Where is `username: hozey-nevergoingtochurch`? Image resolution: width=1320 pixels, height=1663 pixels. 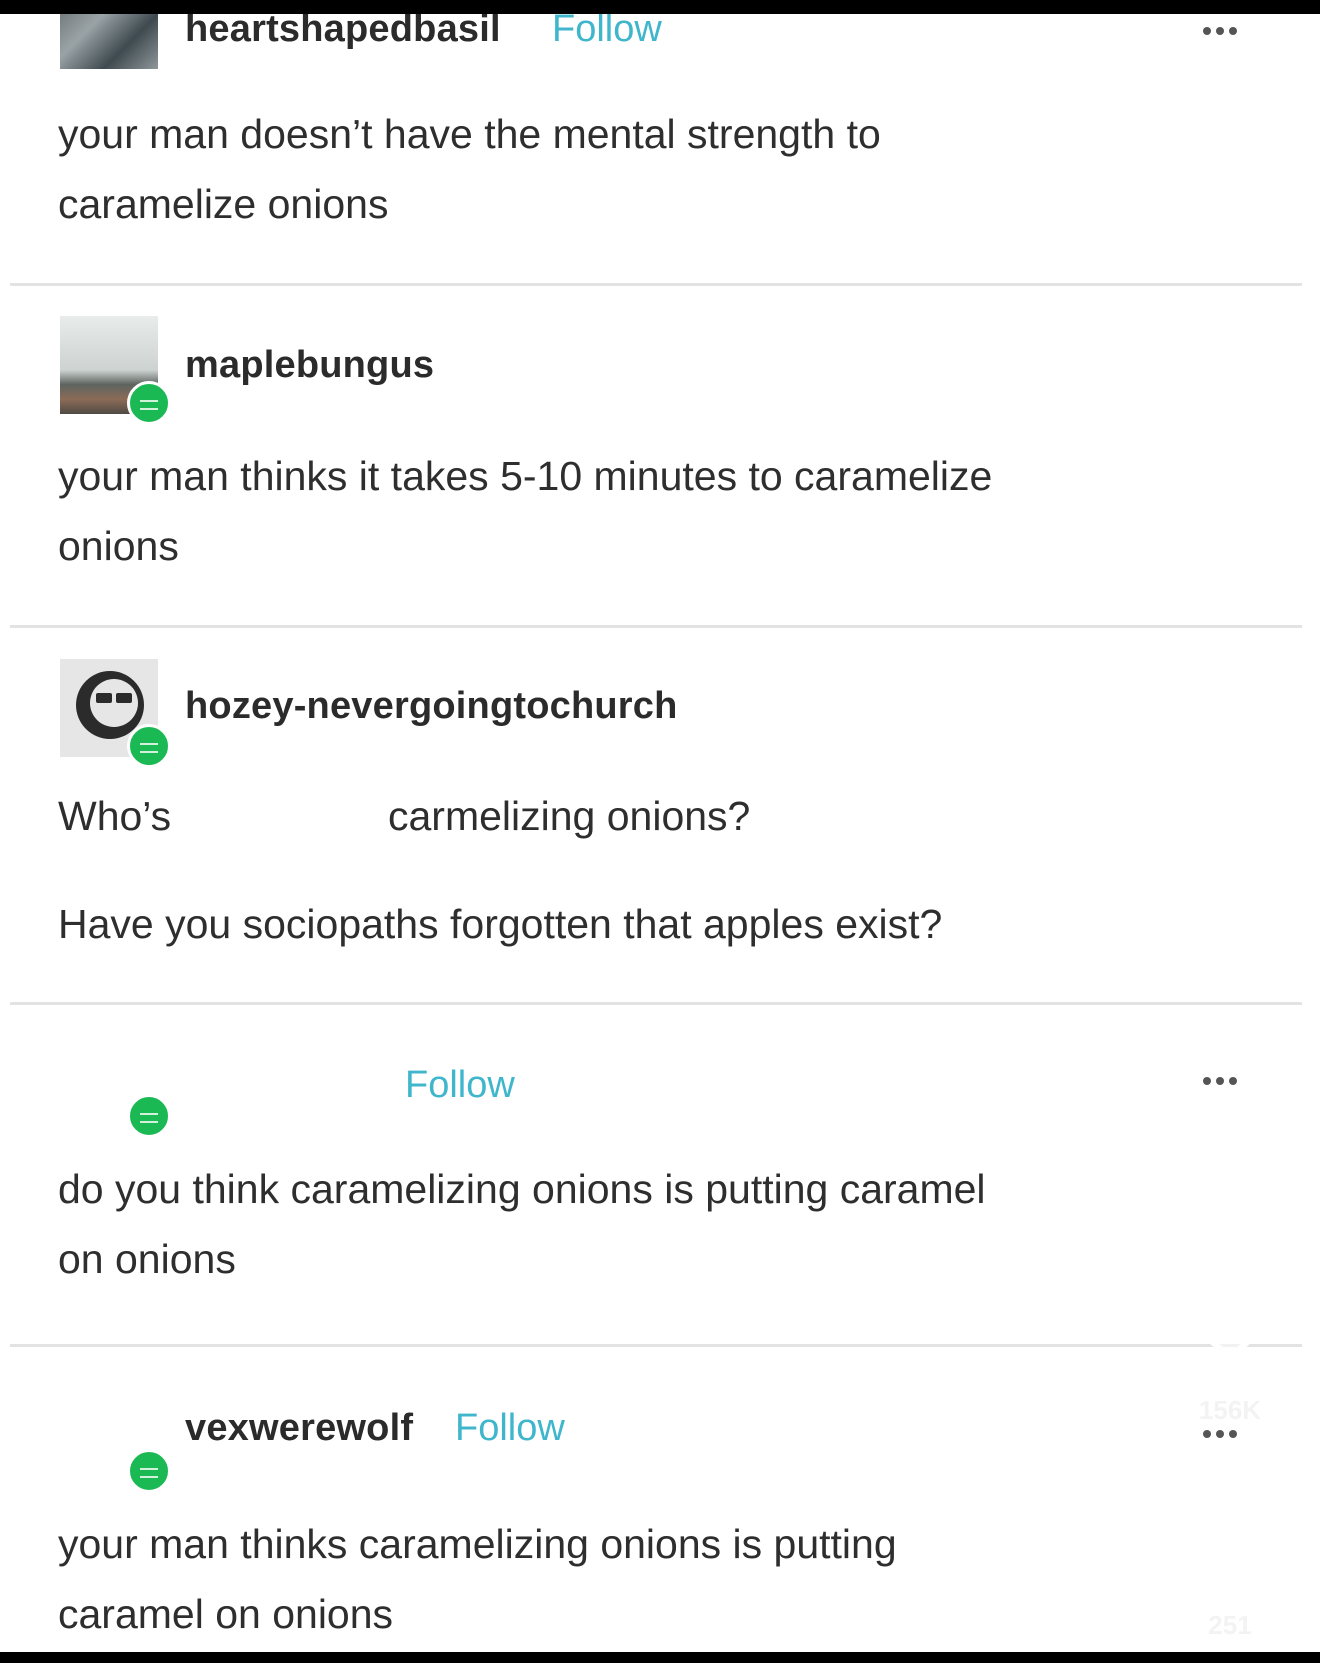 username: hozey-nevergoingtochurch is located at coordinates (431, 706).